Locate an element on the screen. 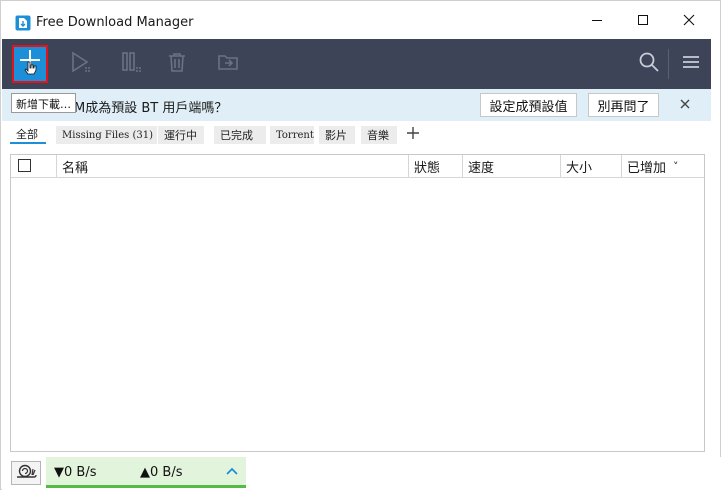 The width and height of the screenshot is (727, 492). main-menu-button is located at coordinates (691, 64).